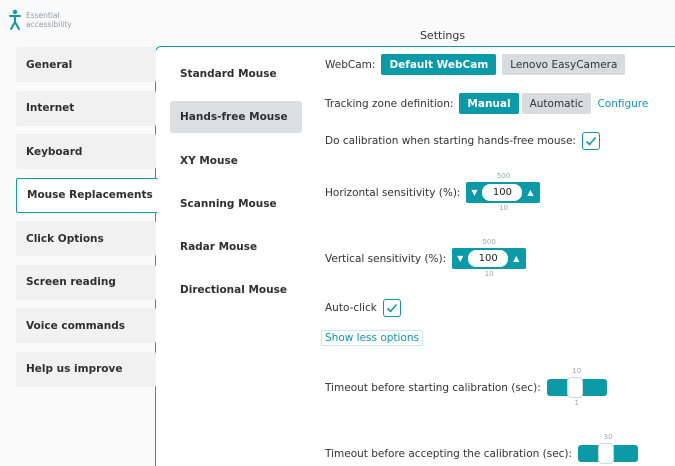 The width and height of the screenshot is (675, 466). I want to click on category-click-options: Click Options, so click(86, 238).